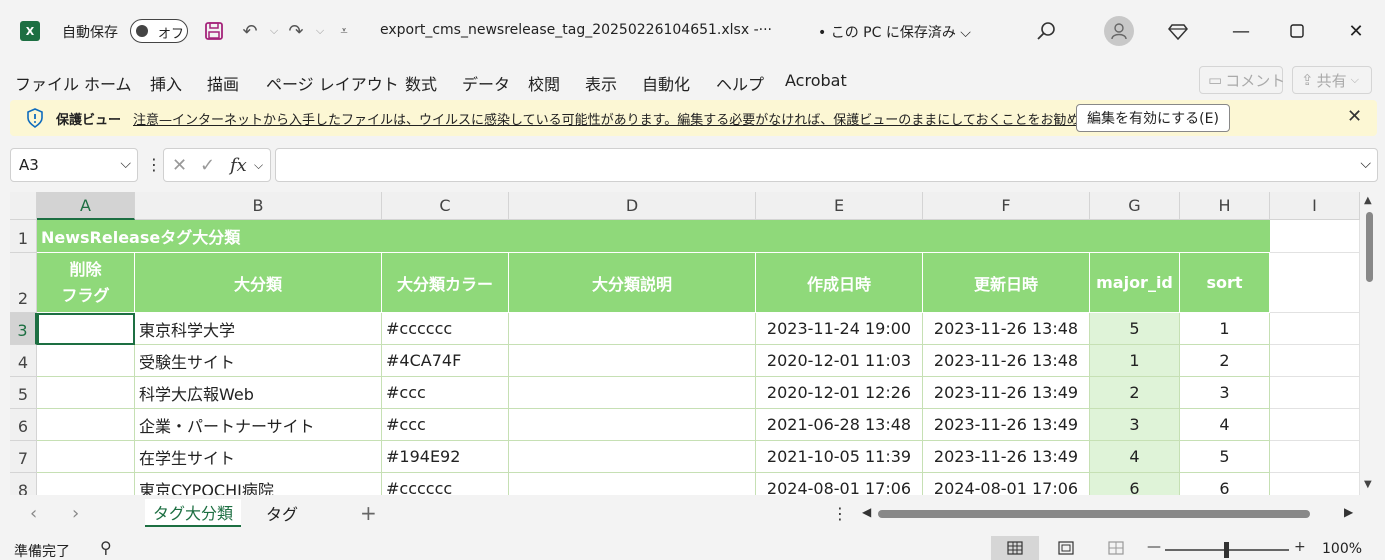  Describe the element at coordinates (223, 83) in the screenshot. I see `menu-draw: 描画` at that location.